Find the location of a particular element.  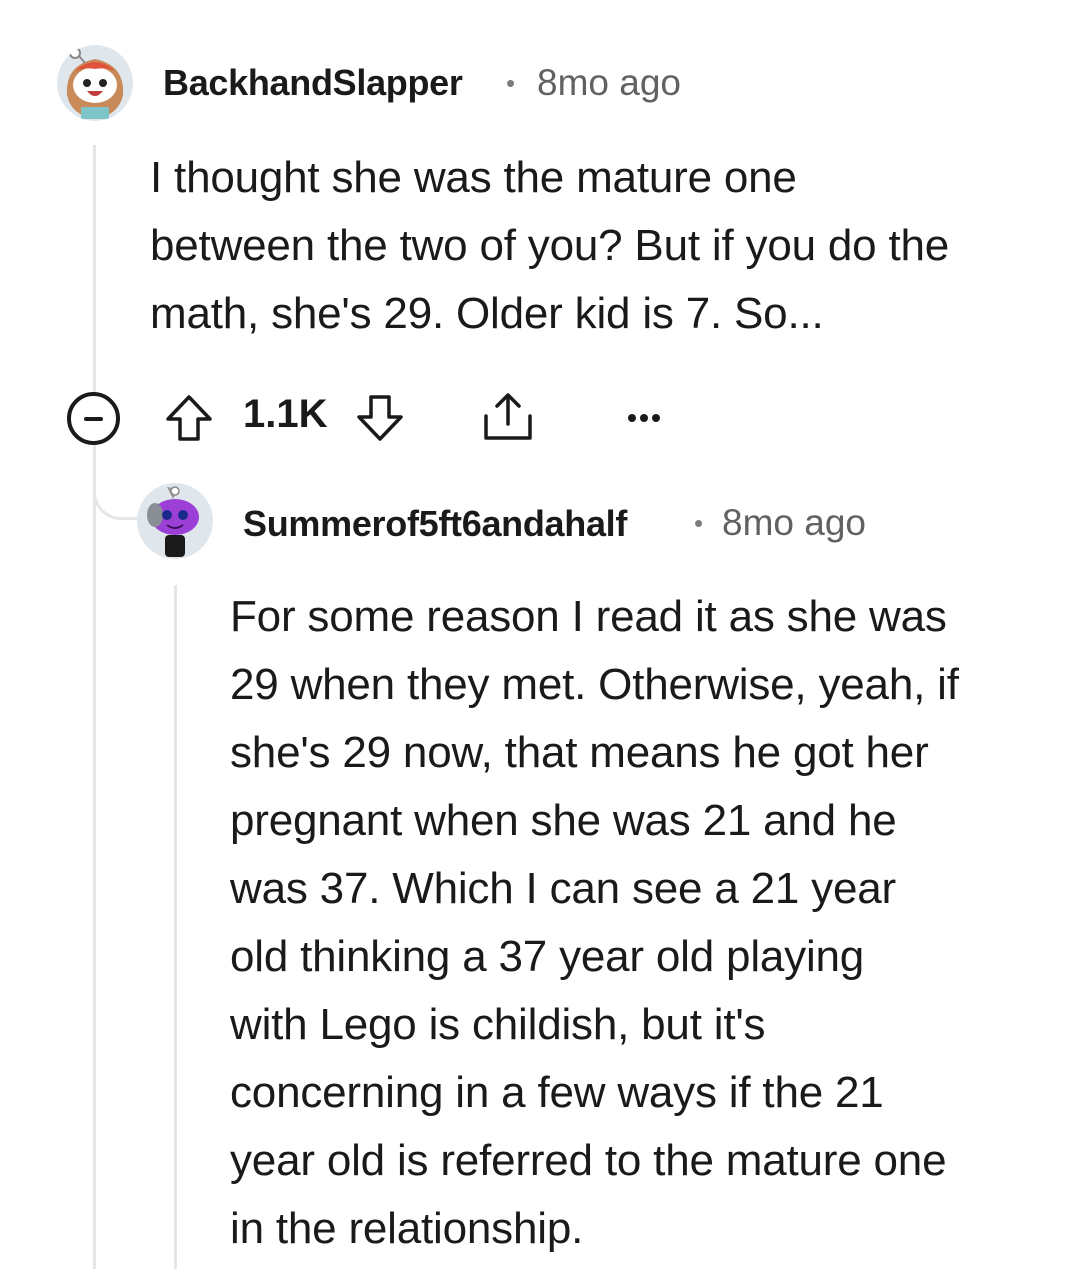

share-icon is located at coordinates (508, 416).